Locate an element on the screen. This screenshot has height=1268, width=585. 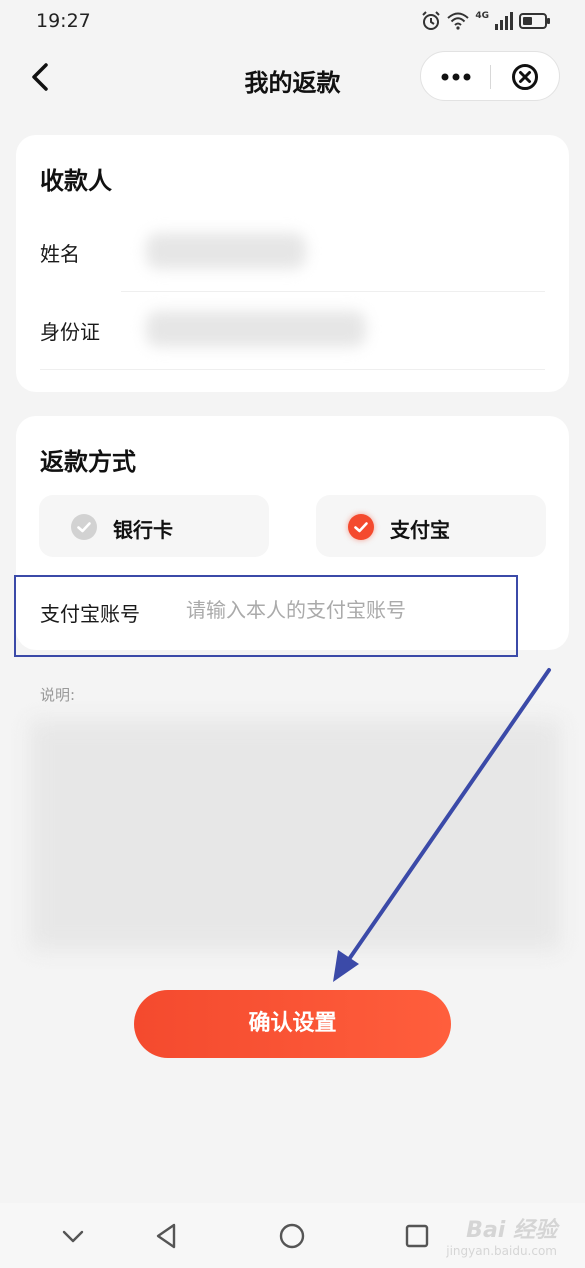
option-bank-card: 银行卡 is located at coordinates (154, 526).